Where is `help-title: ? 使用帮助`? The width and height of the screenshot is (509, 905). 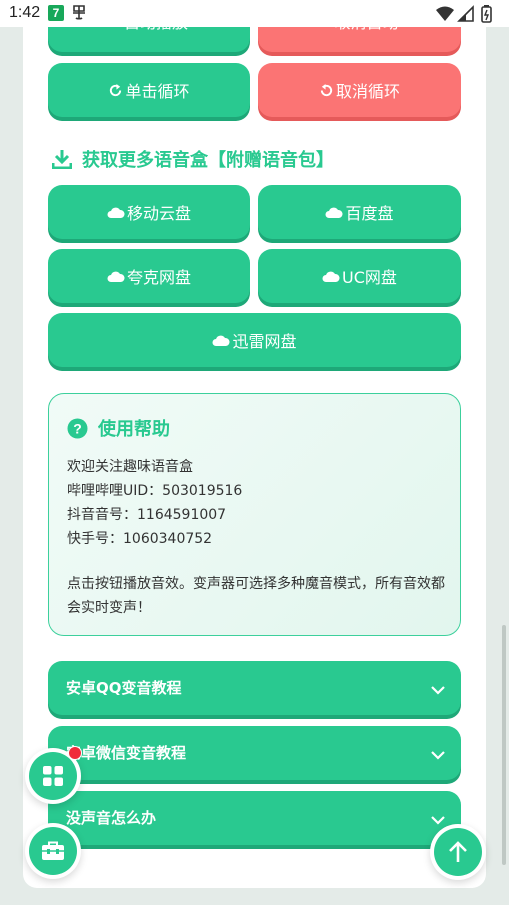
help-title: ? 使用帮助 is located at coordinates (118, 428).